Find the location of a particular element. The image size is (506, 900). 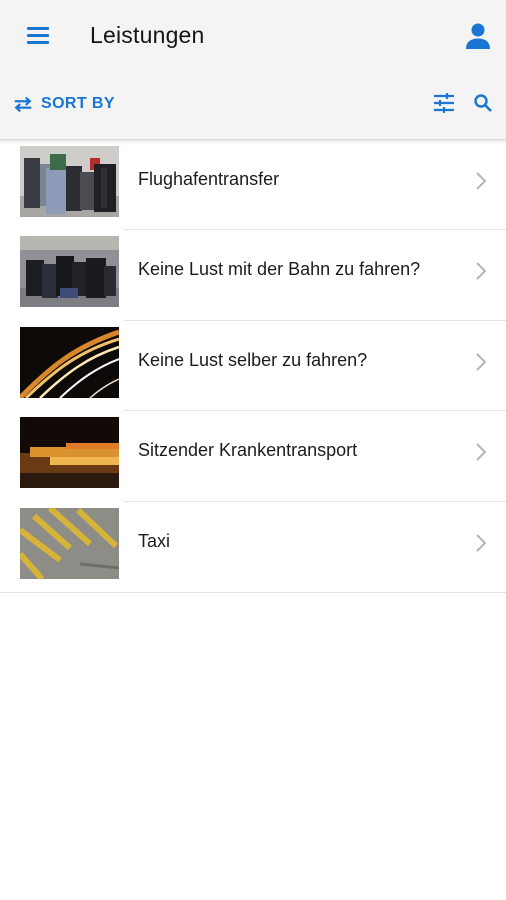

luggage-photo is located at coordinates (69, 181).